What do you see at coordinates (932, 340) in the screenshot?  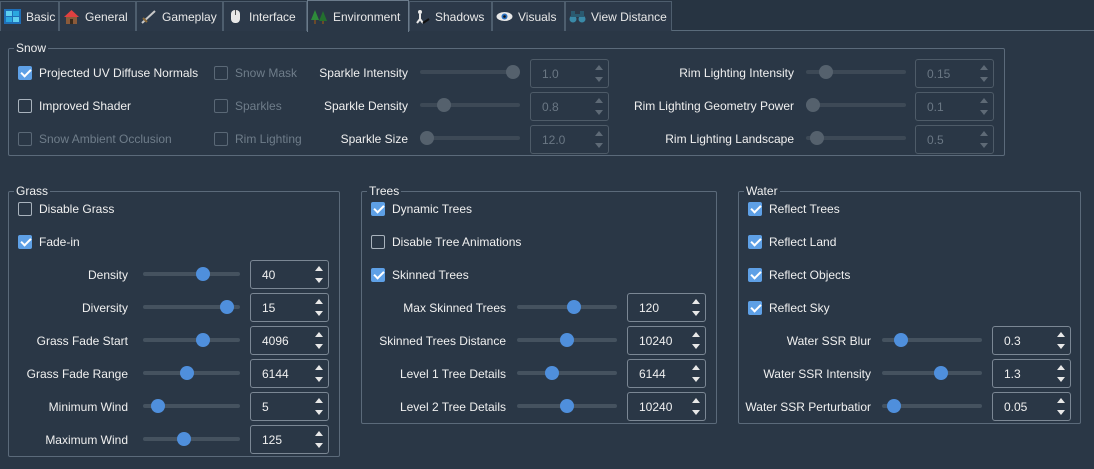 I see `water-ssr-blur-slider` at bounding box center [932, 340].